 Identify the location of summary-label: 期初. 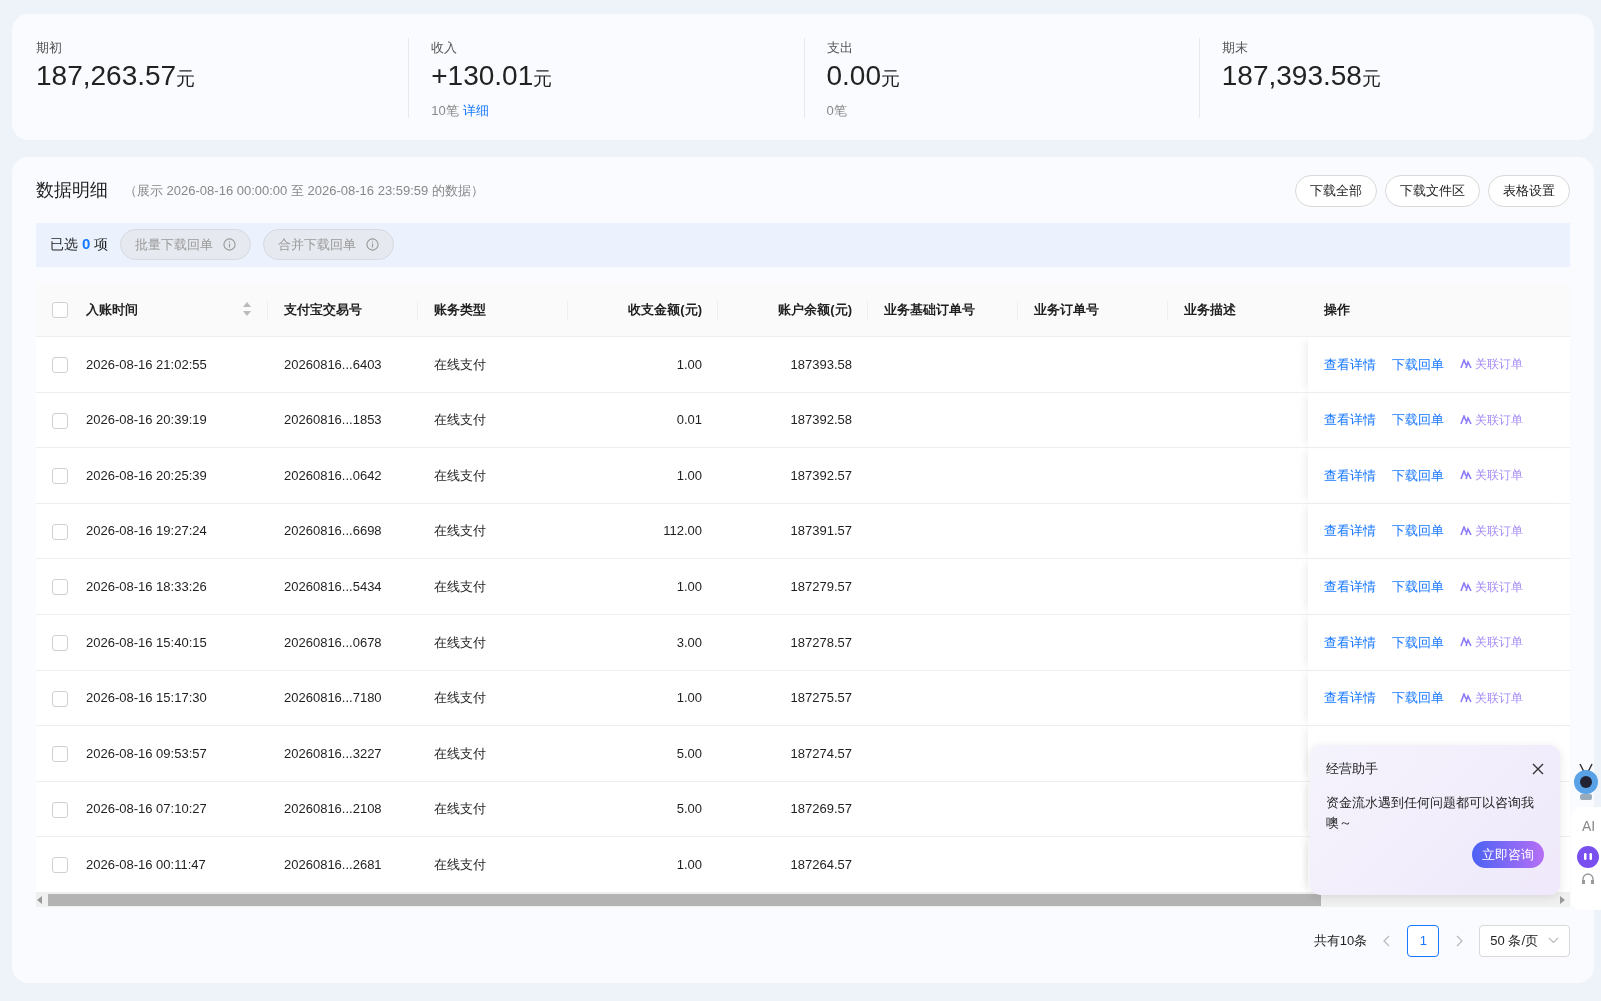
(49, 48).